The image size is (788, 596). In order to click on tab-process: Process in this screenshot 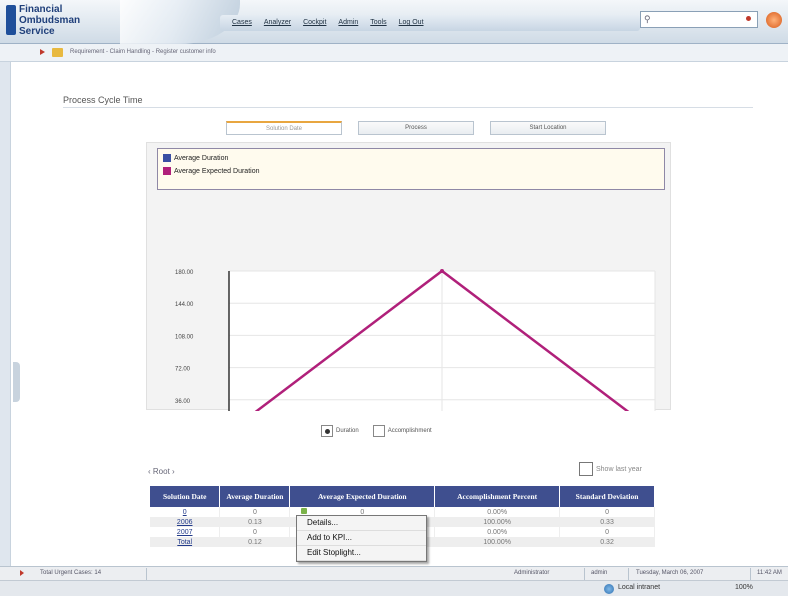, I will do `click(416, 128)`.